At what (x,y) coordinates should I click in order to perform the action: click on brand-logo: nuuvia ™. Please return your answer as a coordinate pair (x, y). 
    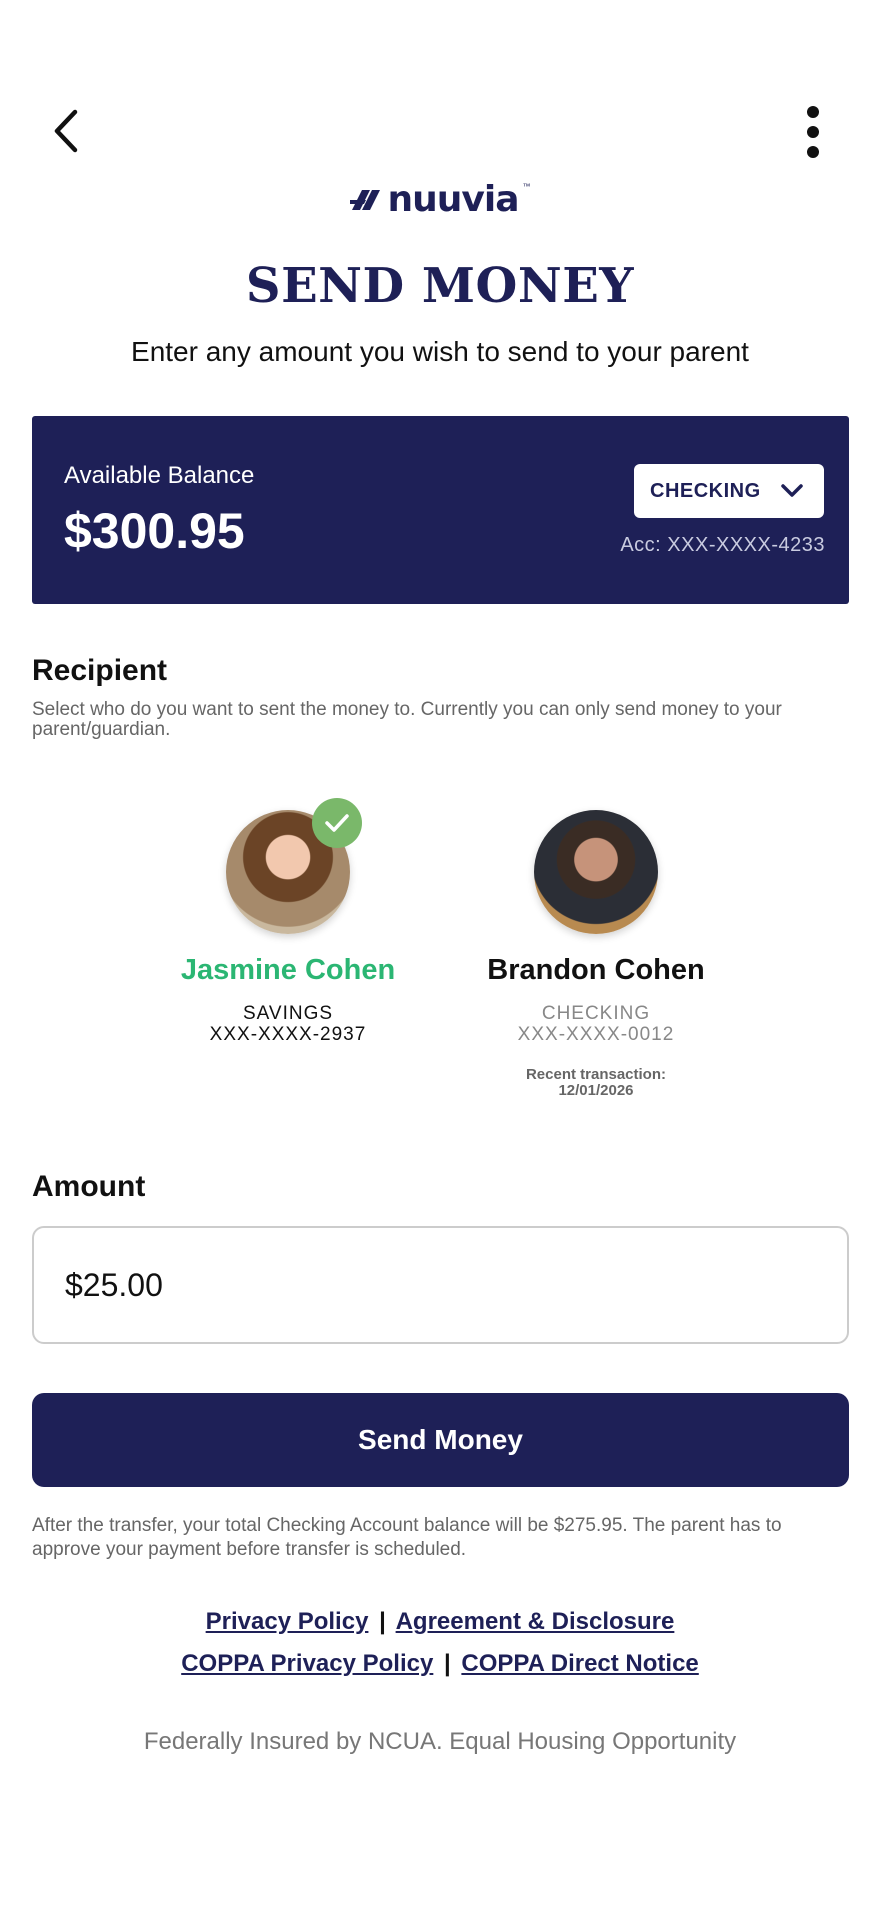
    Looking at the image, I should click on (440, 199).